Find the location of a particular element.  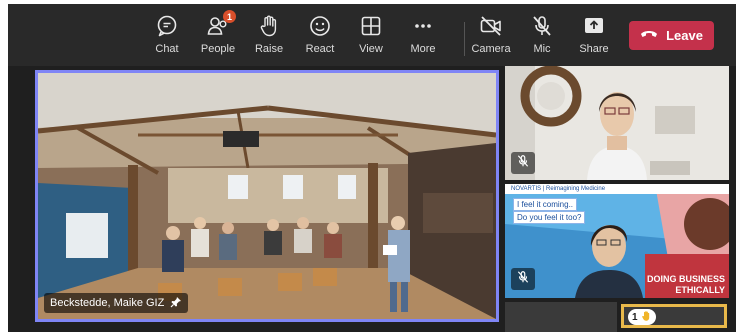

slide-line-2: Do you feel it too? is located at coordinates (549, 217).